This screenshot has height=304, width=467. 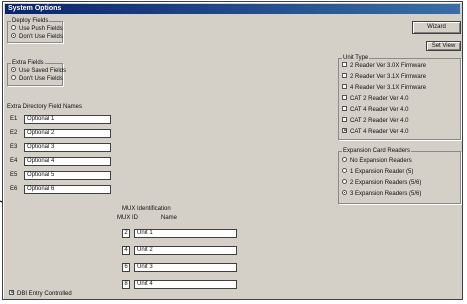 I want to click on expansion-option: 1 Expansion Reader (5), so click(x=377, y=171).